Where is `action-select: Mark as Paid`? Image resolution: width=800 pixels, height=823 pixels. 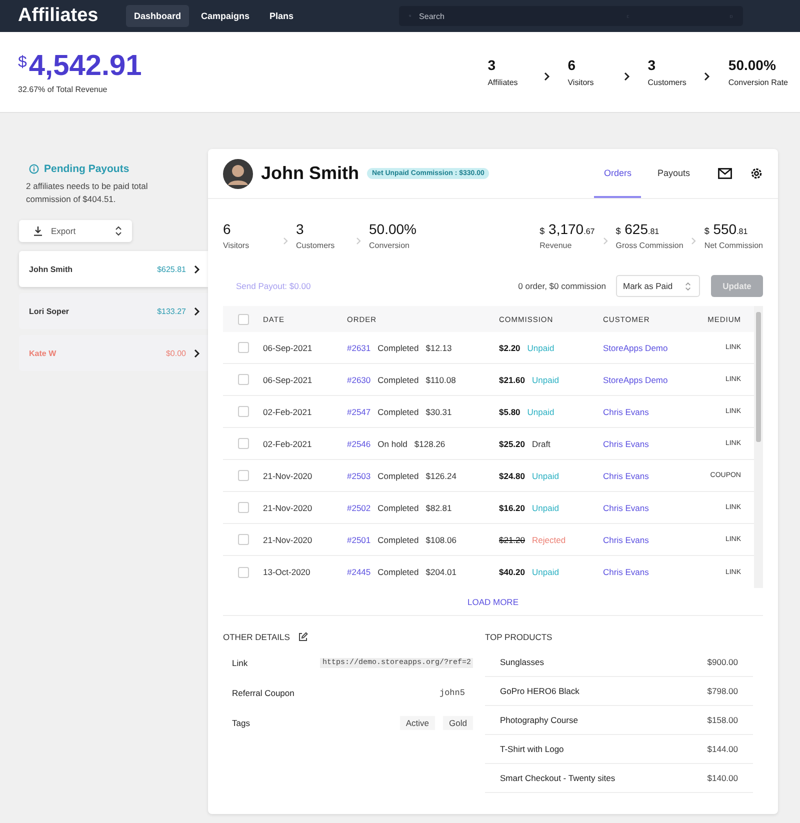
action-select: Mark as Paid is located at coordinates (658, 286).